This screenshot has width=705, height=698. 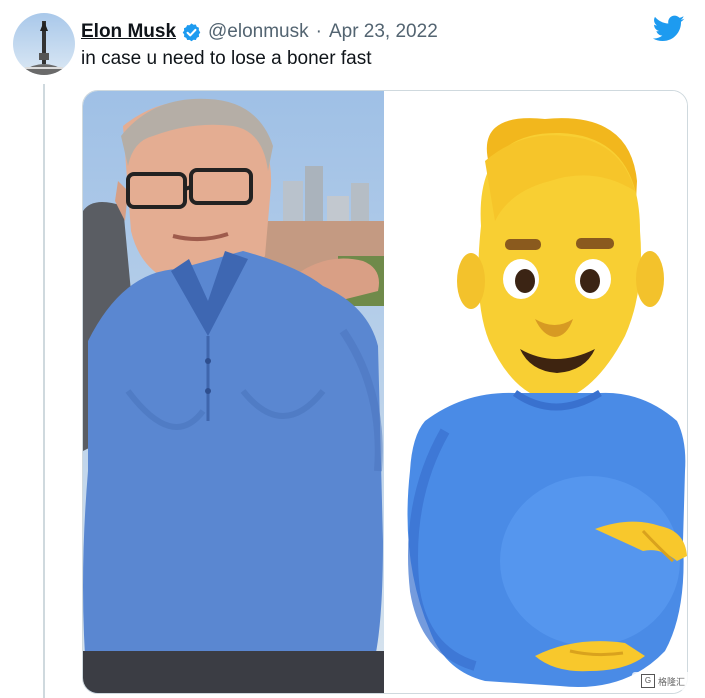 I want to click on tweet-date: Apr 23, 2022, so click(x=383, y=32).